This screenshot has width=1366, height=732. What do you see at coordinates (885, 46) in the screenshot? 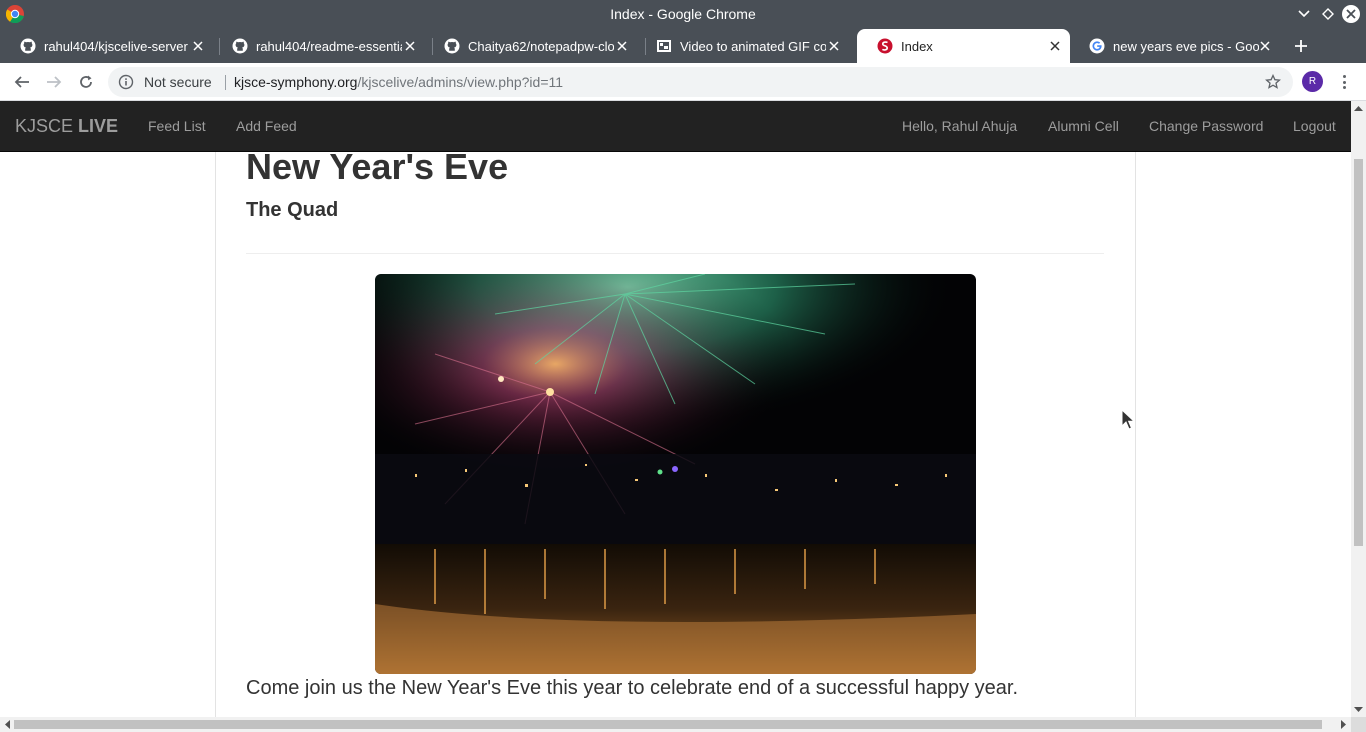
I see `kjsce-icon` at bounding box center [885, 46].